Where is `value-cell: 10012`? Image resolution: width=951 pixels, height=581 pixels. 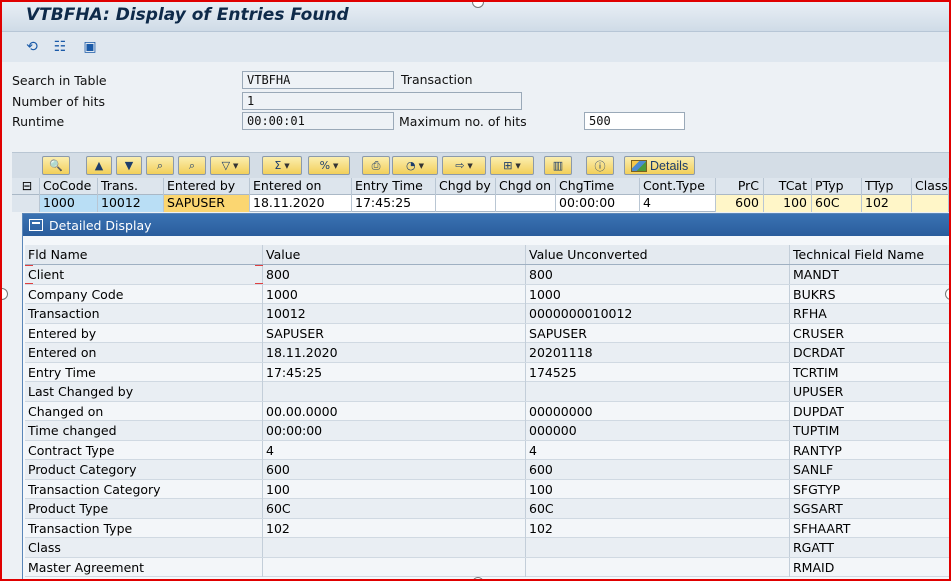 value-cell: 10012 is located at coordinates (394, 313).